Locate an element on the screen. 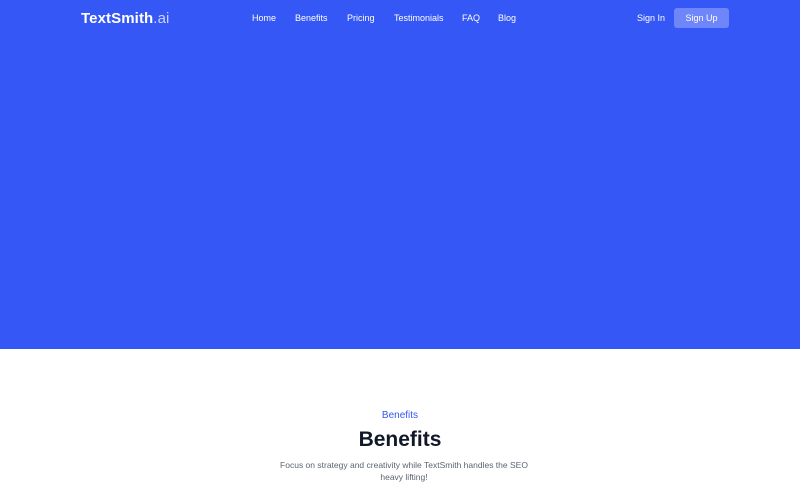 The image size is (800, 496). nav-faq: FAQ is located at coordinates (471, 18).